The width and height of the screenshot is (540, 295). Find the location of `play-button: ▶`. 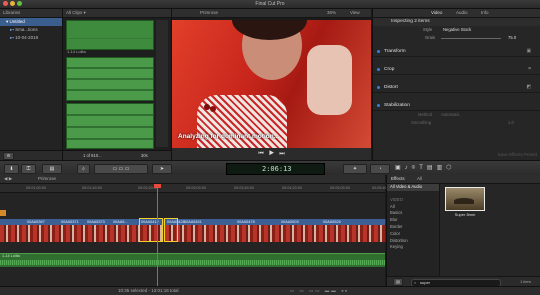

play-button: ▶ is located at coordinates (271, 154).